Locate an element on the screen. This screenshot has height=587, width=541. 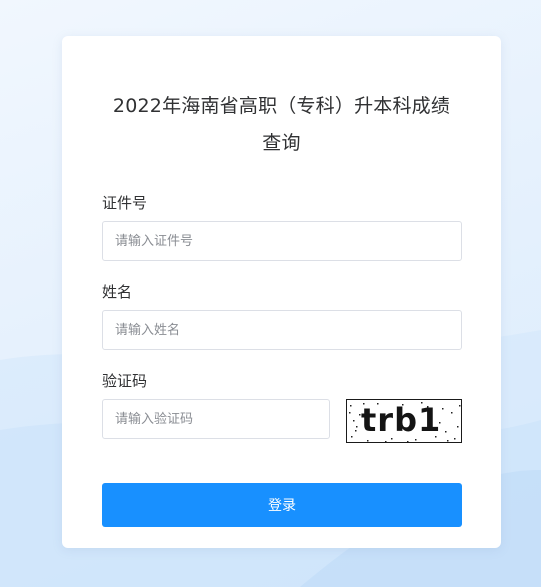
captcha-label: 验证码 is located at coordinates (125, 381).